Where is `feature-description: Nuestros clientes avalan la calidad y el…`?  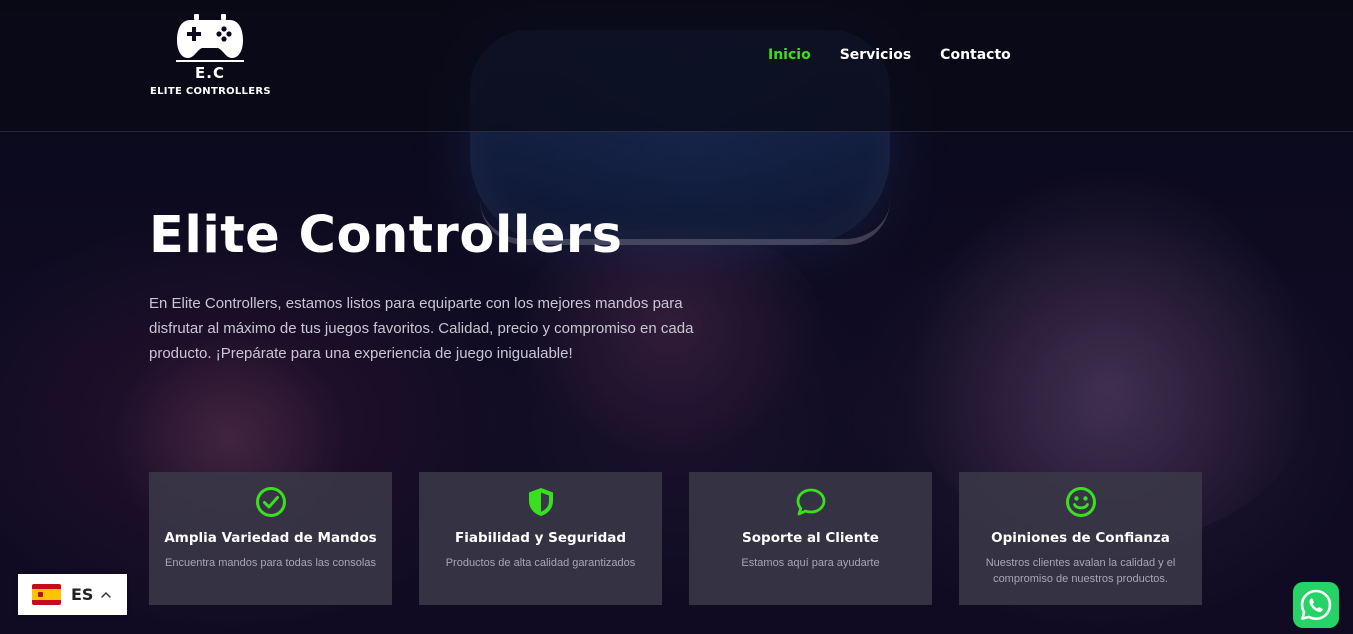 feature-description: Nuestros clientes avalan la calidad y el… is located at coordinates (1080, 571).